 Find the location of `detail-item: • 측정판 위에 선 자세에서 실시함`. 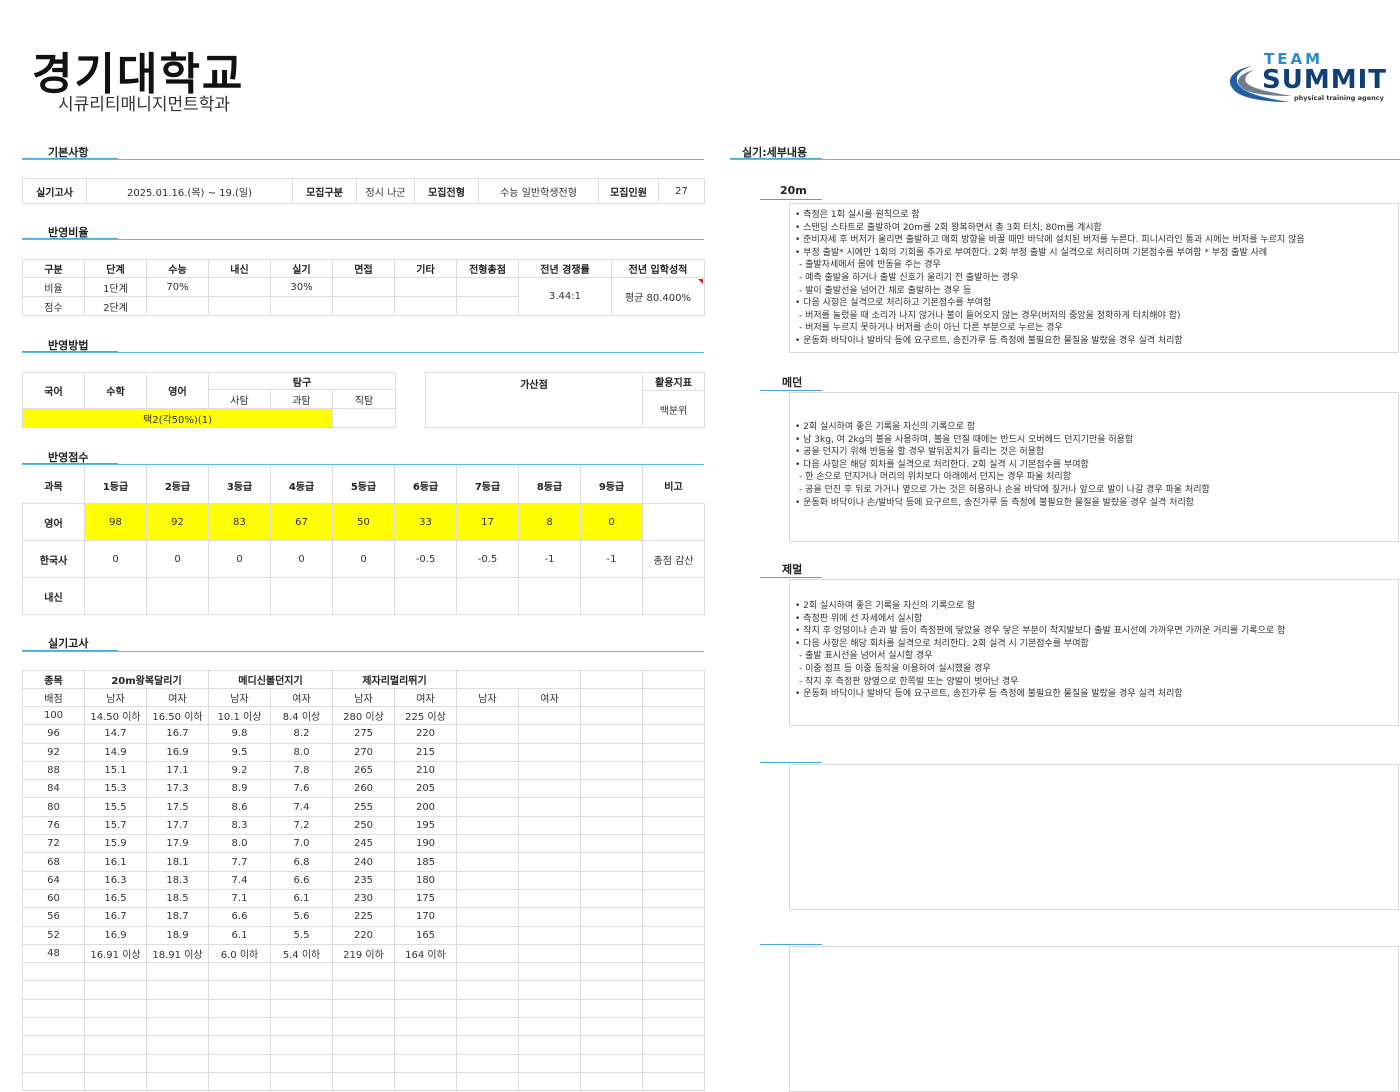

detail-item: • 측정판 위에 선 자세에서 실시함 is located at coordinates (859, 618).